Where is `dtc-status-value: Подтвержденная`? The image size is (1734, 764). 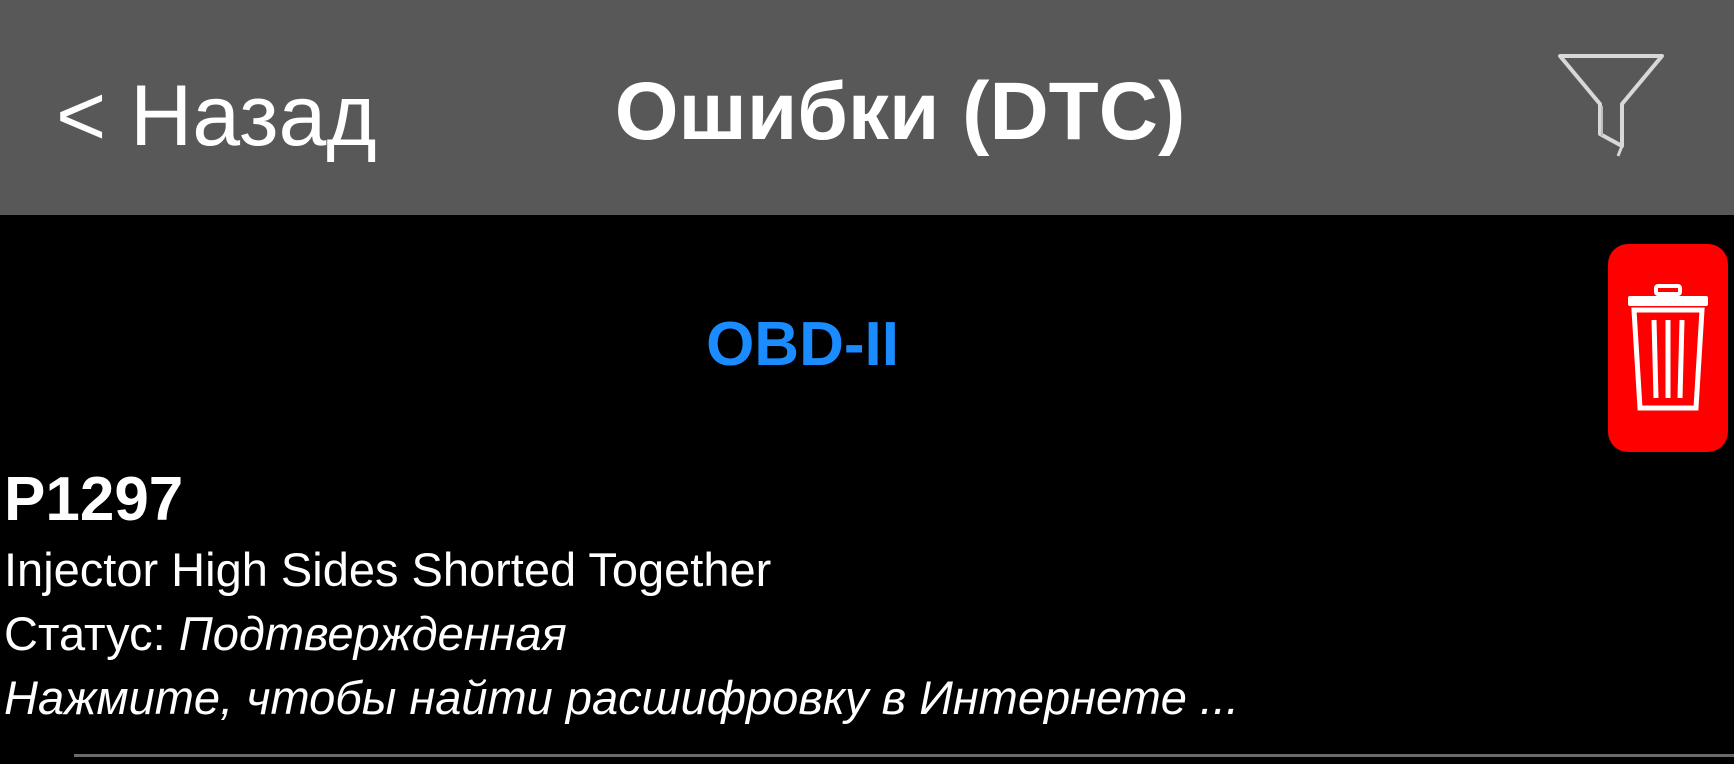
dtc-status-value: Подтвержденная is located at coordinates (372, 633).